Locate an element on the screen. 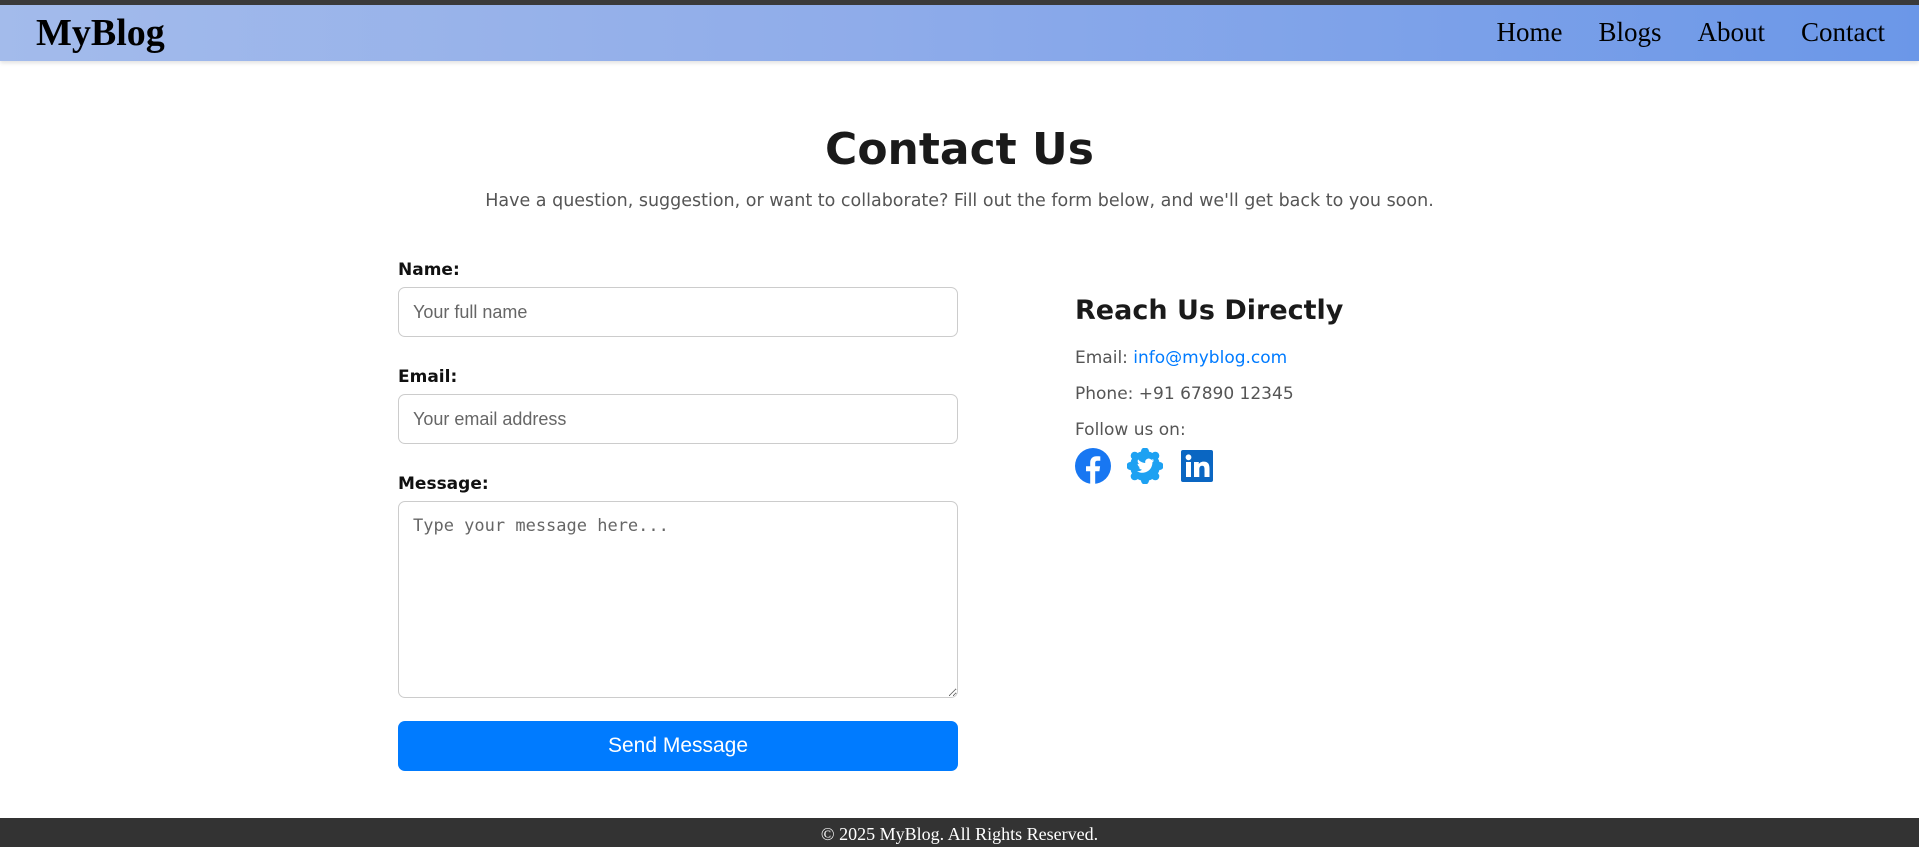  email-label: Email: is located at coordinates (428, 377).